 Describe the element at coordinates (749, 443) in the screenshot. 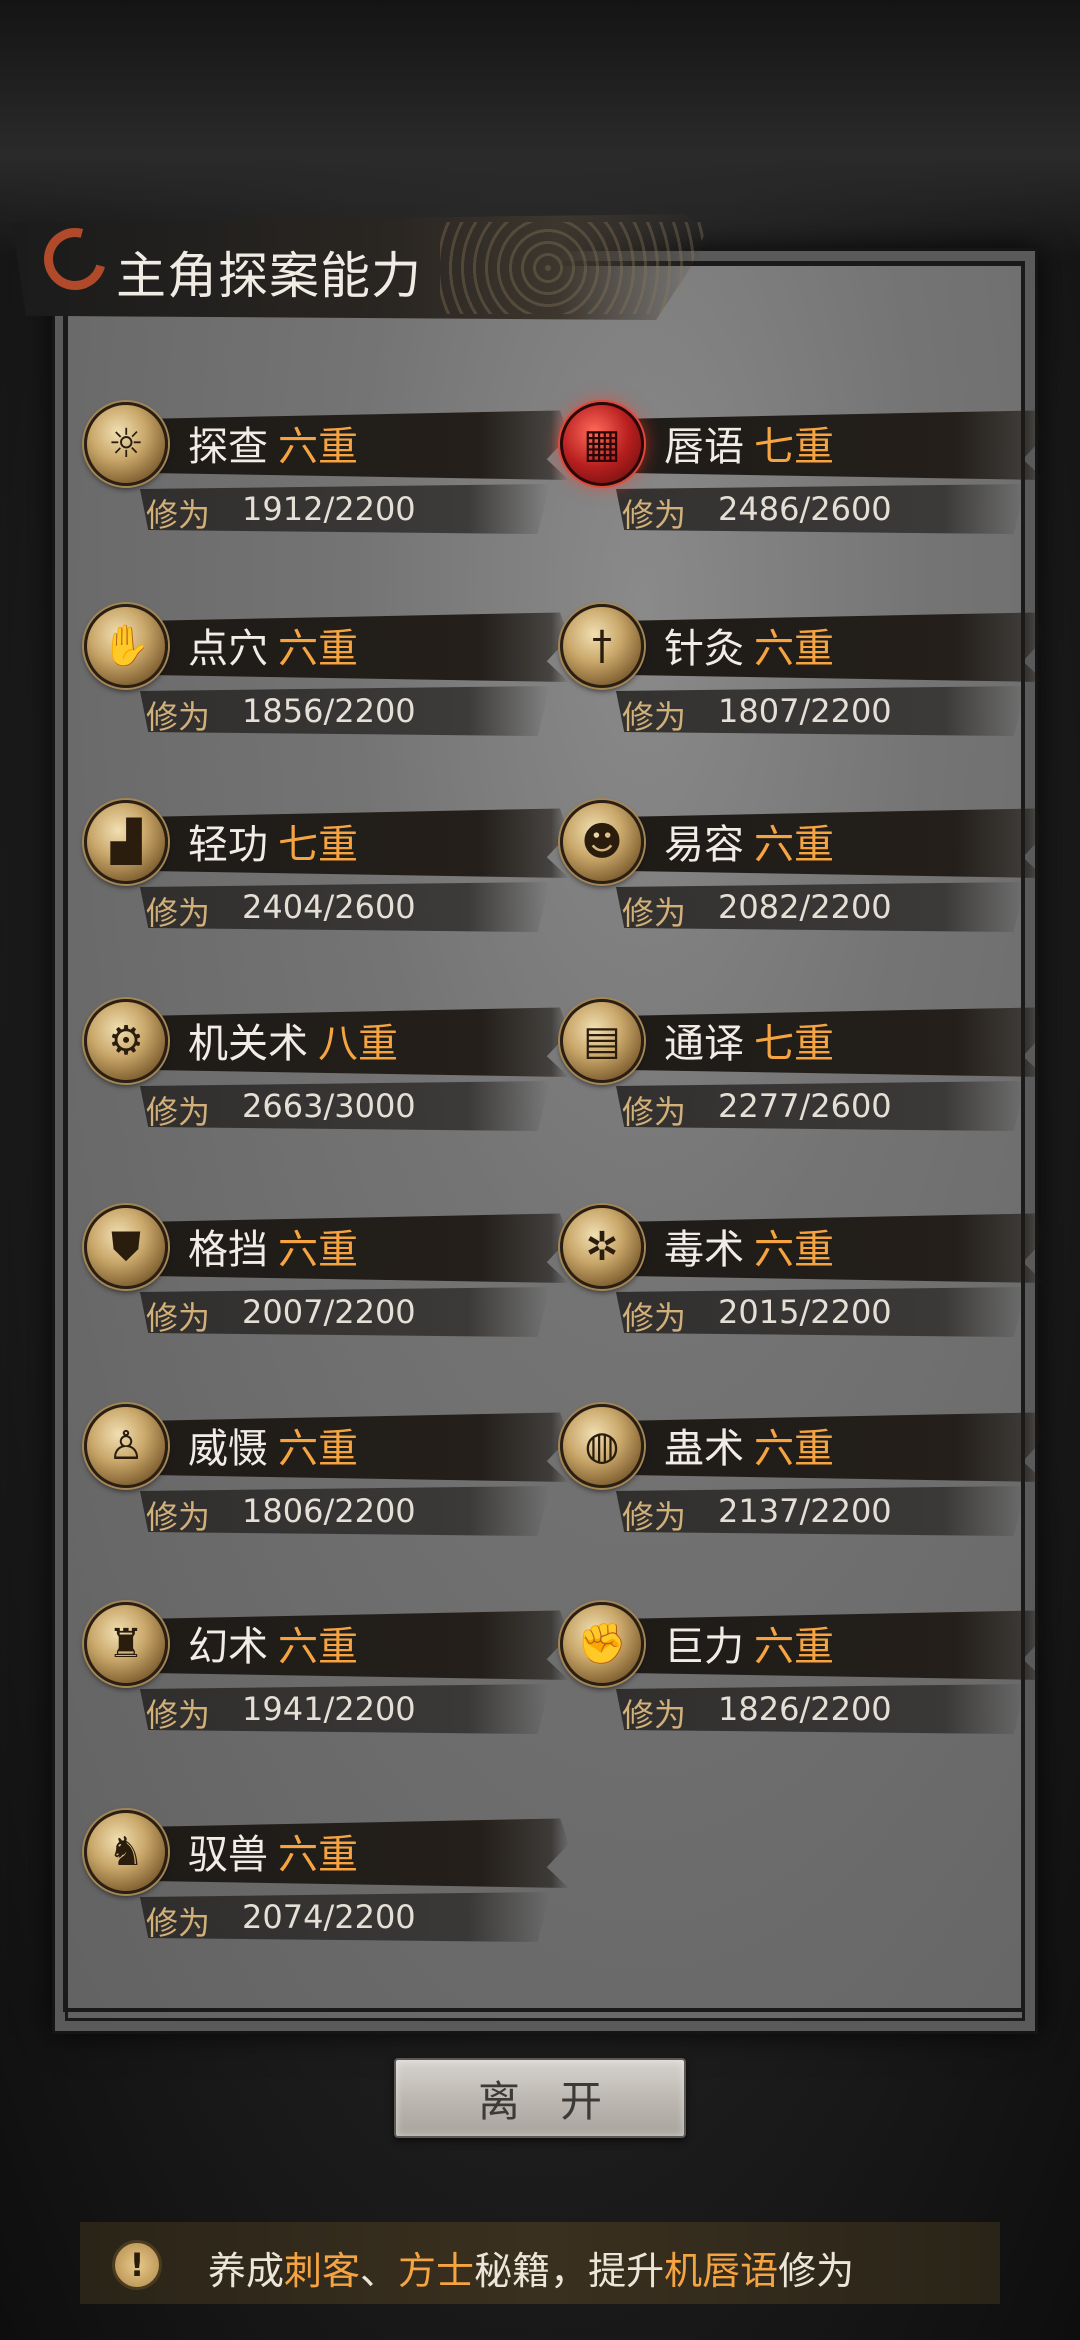

I see `skill-title: 唇语 七重` at that location.